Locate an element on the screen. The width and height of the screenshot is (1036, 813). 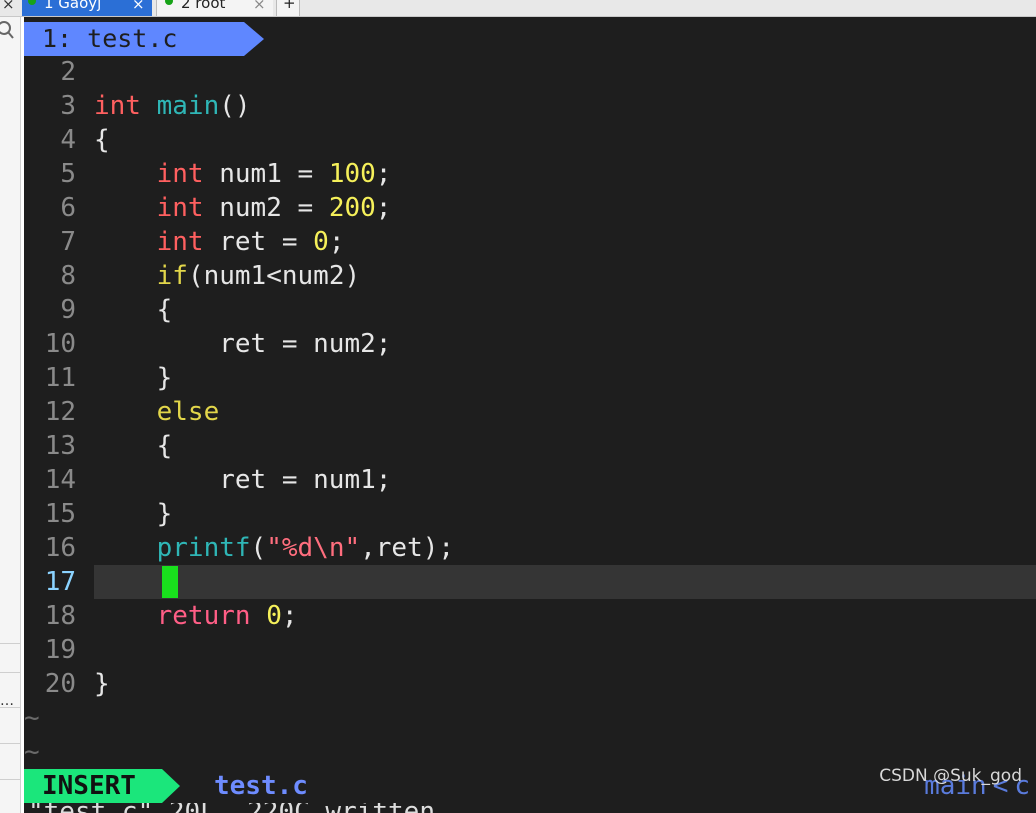
code-text: ret = num2; is located at coordinates (242, 344).